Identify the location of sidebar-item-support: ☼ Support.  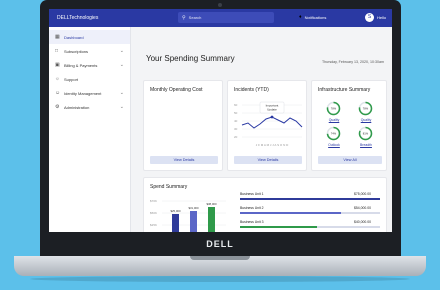
(89, 79).